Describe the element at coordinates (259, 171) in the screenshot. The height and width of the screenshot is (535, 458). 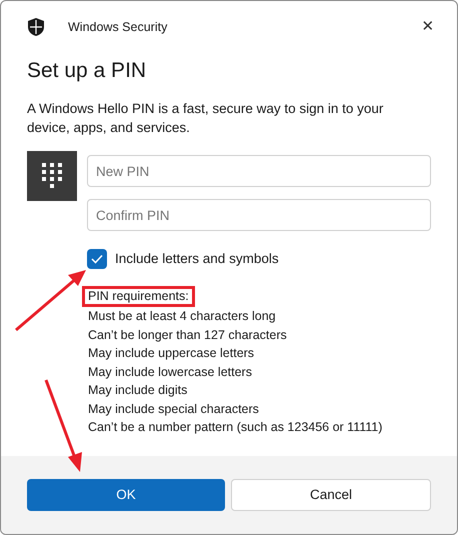
I see `pin-field: New PIN` at that location.